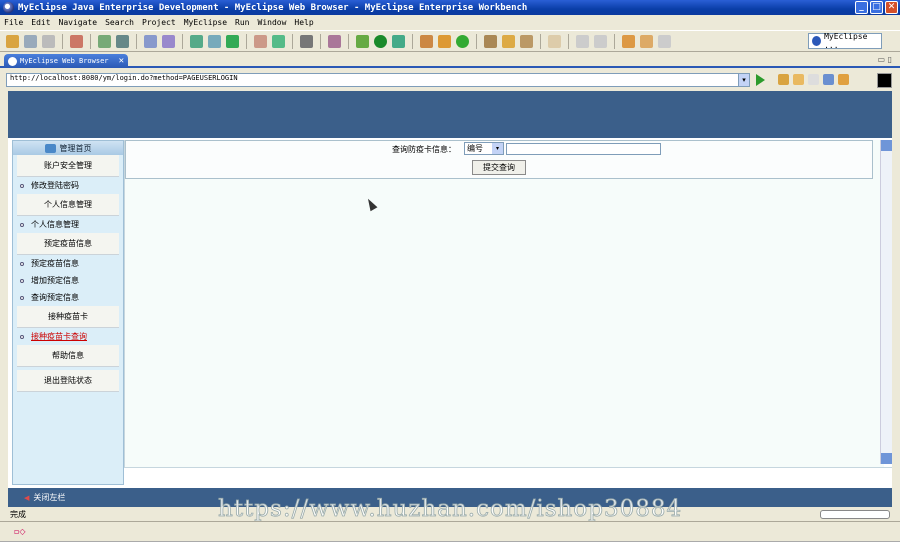  What do you see at coordinates (450, 531) in the screenshot?
I see `workbench-status-bar: ▫◇` at bounding box center [450, 531].